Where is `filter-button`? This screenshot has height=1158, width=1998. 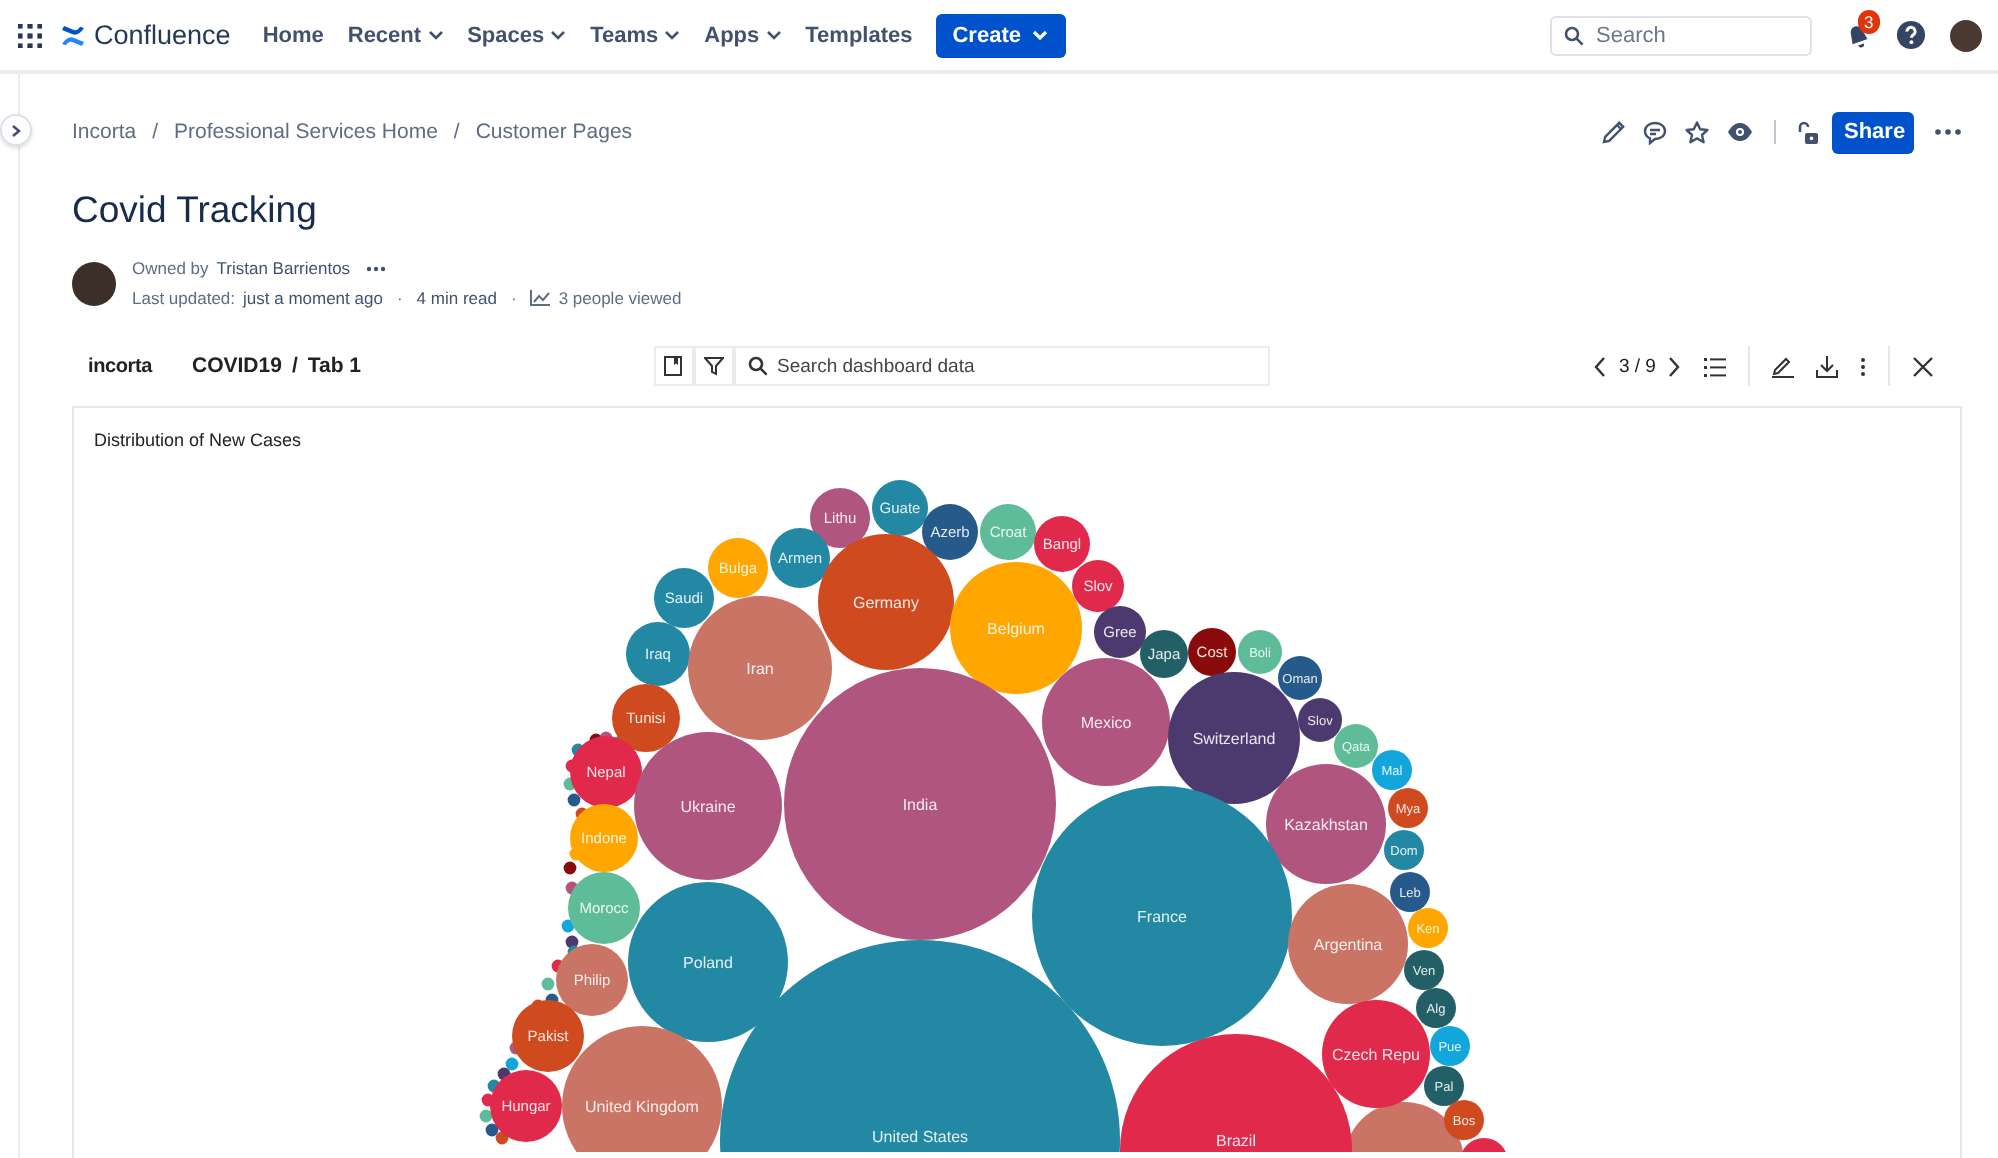
filter-button is located at coordinates (713, 366).